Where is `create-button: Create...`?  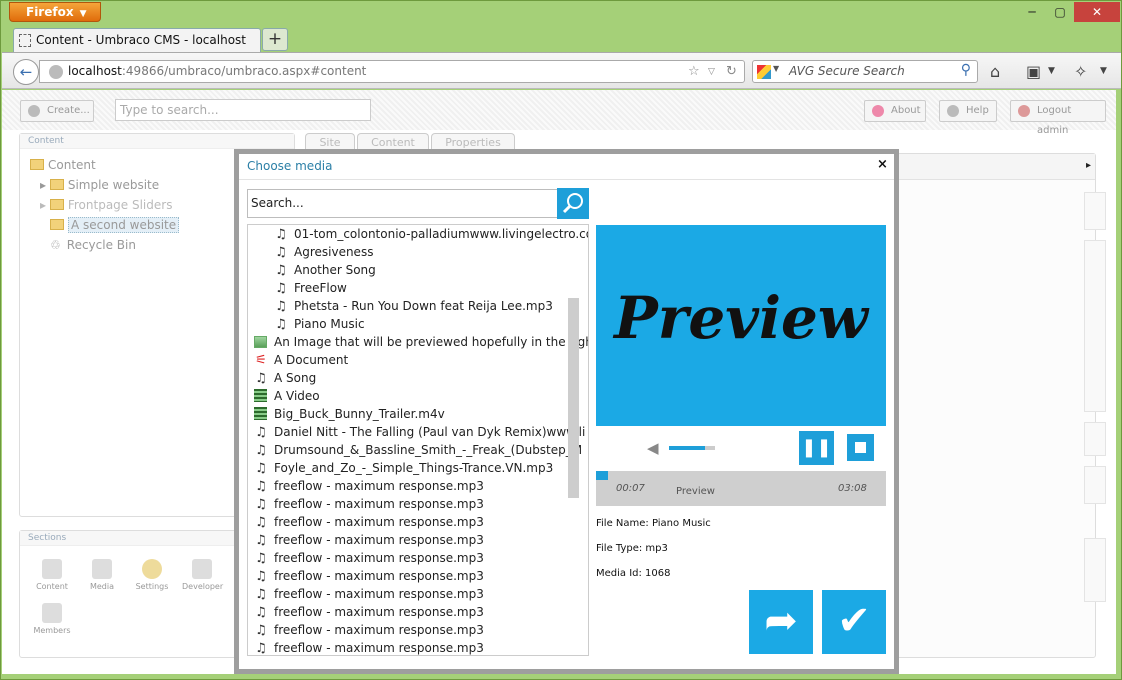 create-button: Create... is located at coordinates (57, 111).